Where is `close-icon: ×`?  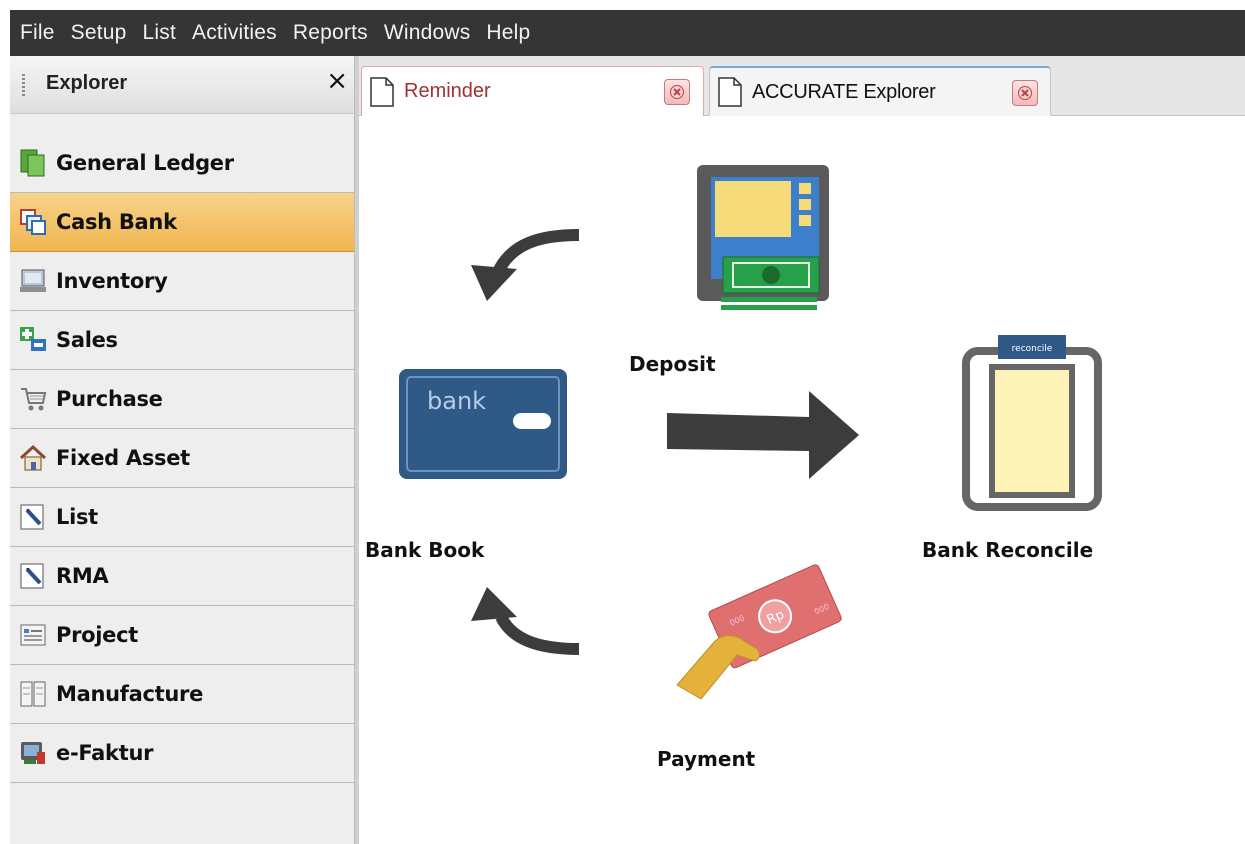
close-icon: × is located at coordinates (337, 81).